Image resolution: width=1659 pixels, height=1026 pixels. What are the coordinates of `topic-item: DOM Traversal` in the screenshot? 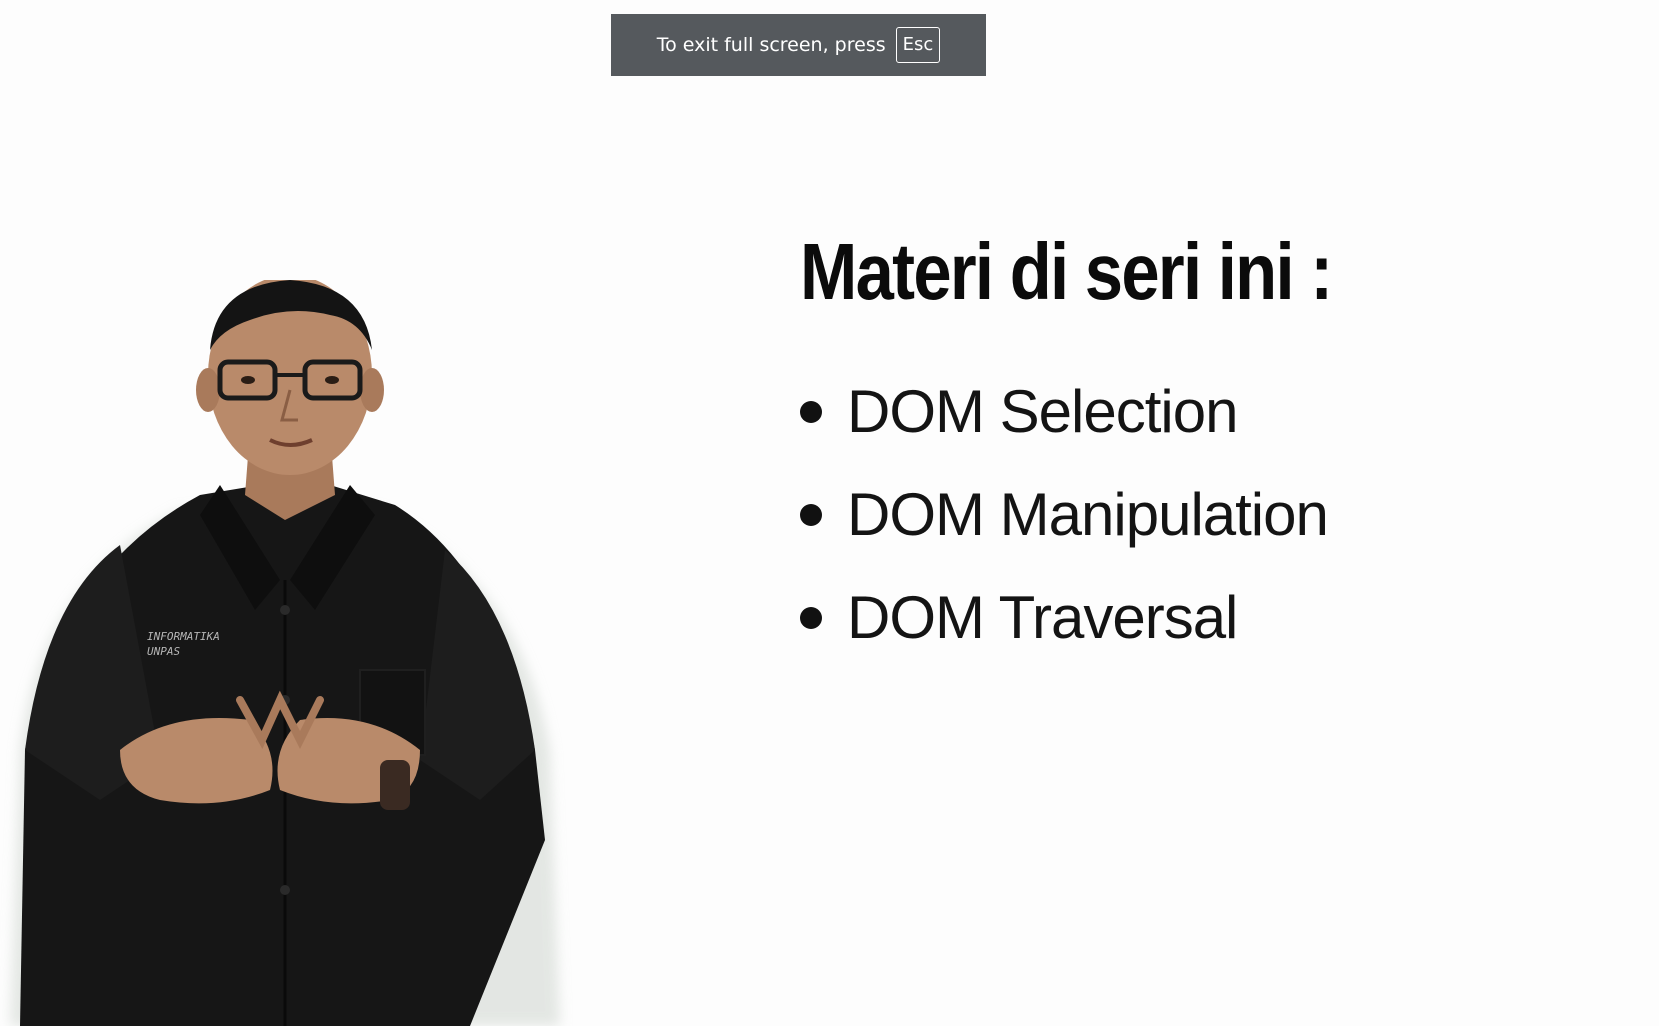 It's located at (1064, 617).